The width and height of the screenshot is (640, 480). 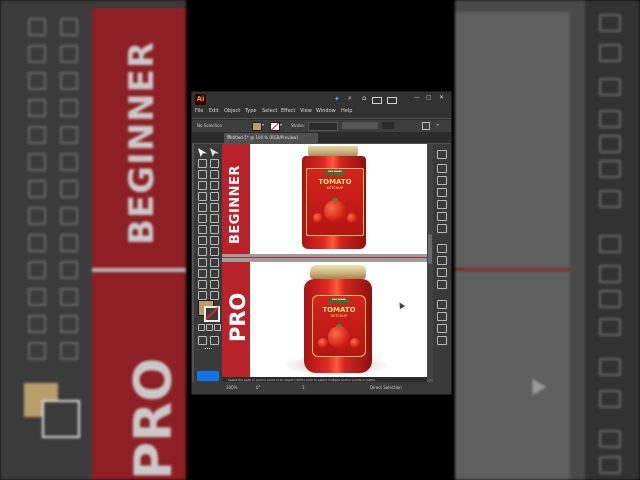 I want to click on menu-view: View, so click(x=306, y=111).